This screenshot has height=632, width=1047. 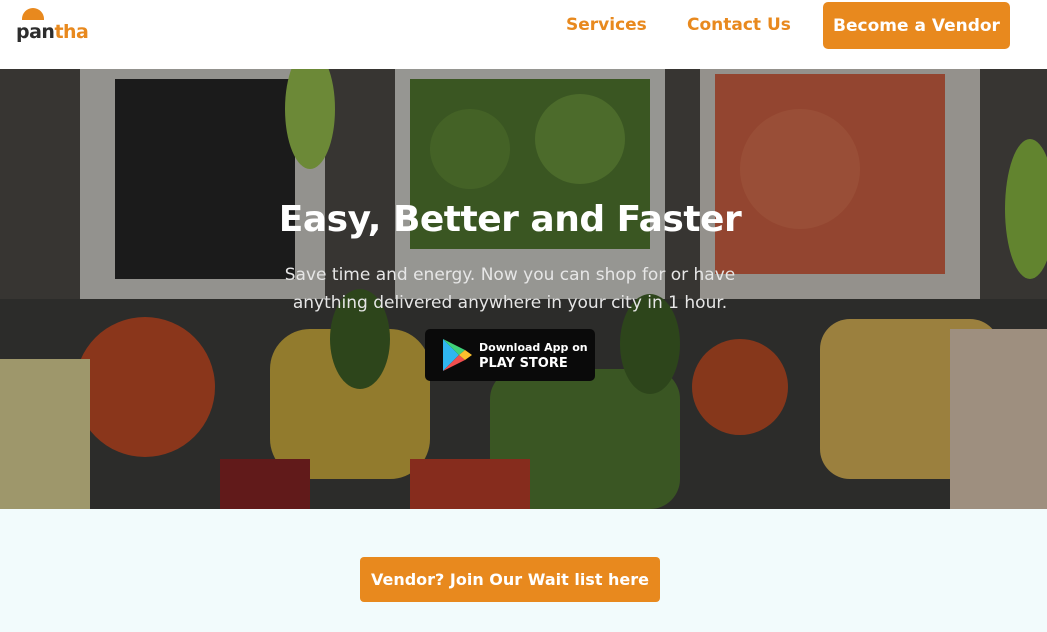 I want to click on play-store-button: Download App on PLAY STORE, so click(x=510, y=355).